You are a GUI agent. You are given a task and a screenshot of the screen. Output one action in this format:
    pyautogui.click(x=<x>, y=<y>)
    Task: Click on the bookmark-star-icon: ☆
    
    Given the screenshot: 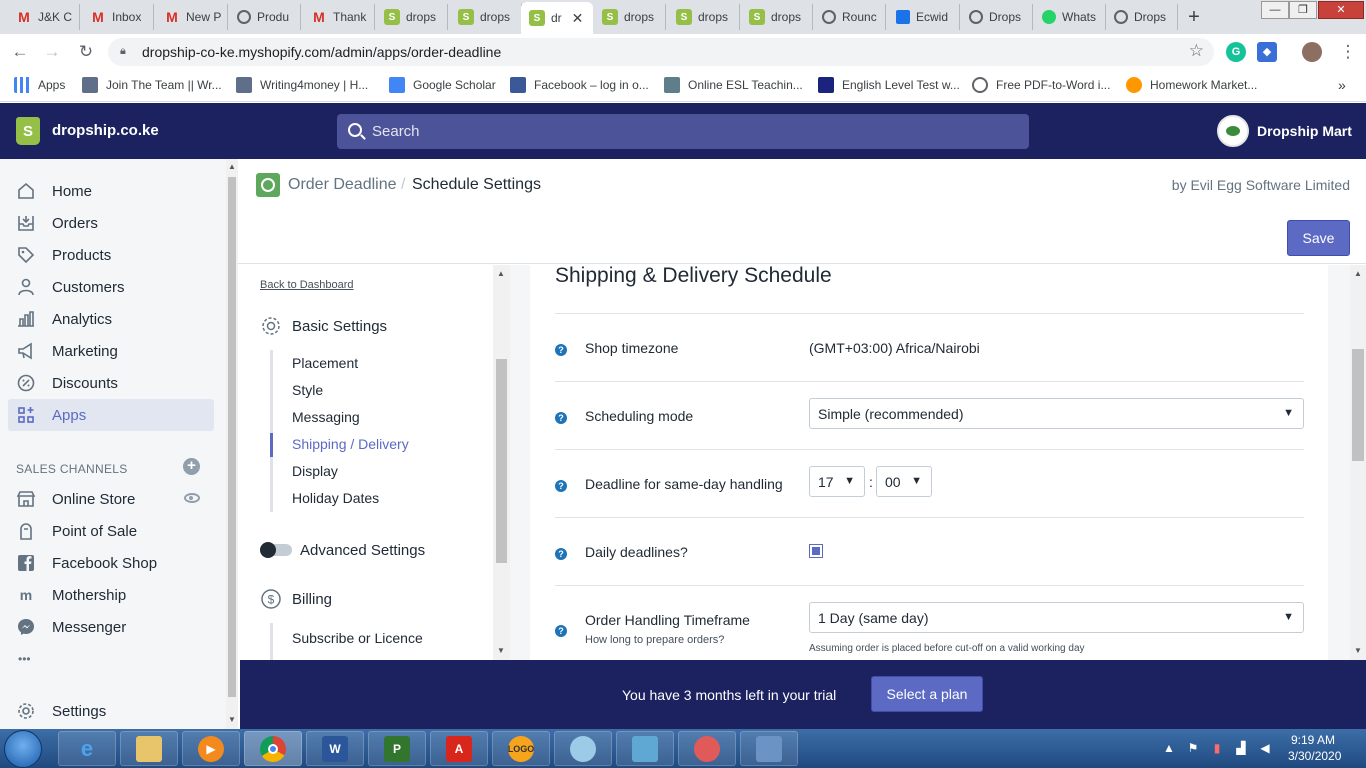 What is the action you would take?
    pyautogui.click(x=1196, y=51)
    